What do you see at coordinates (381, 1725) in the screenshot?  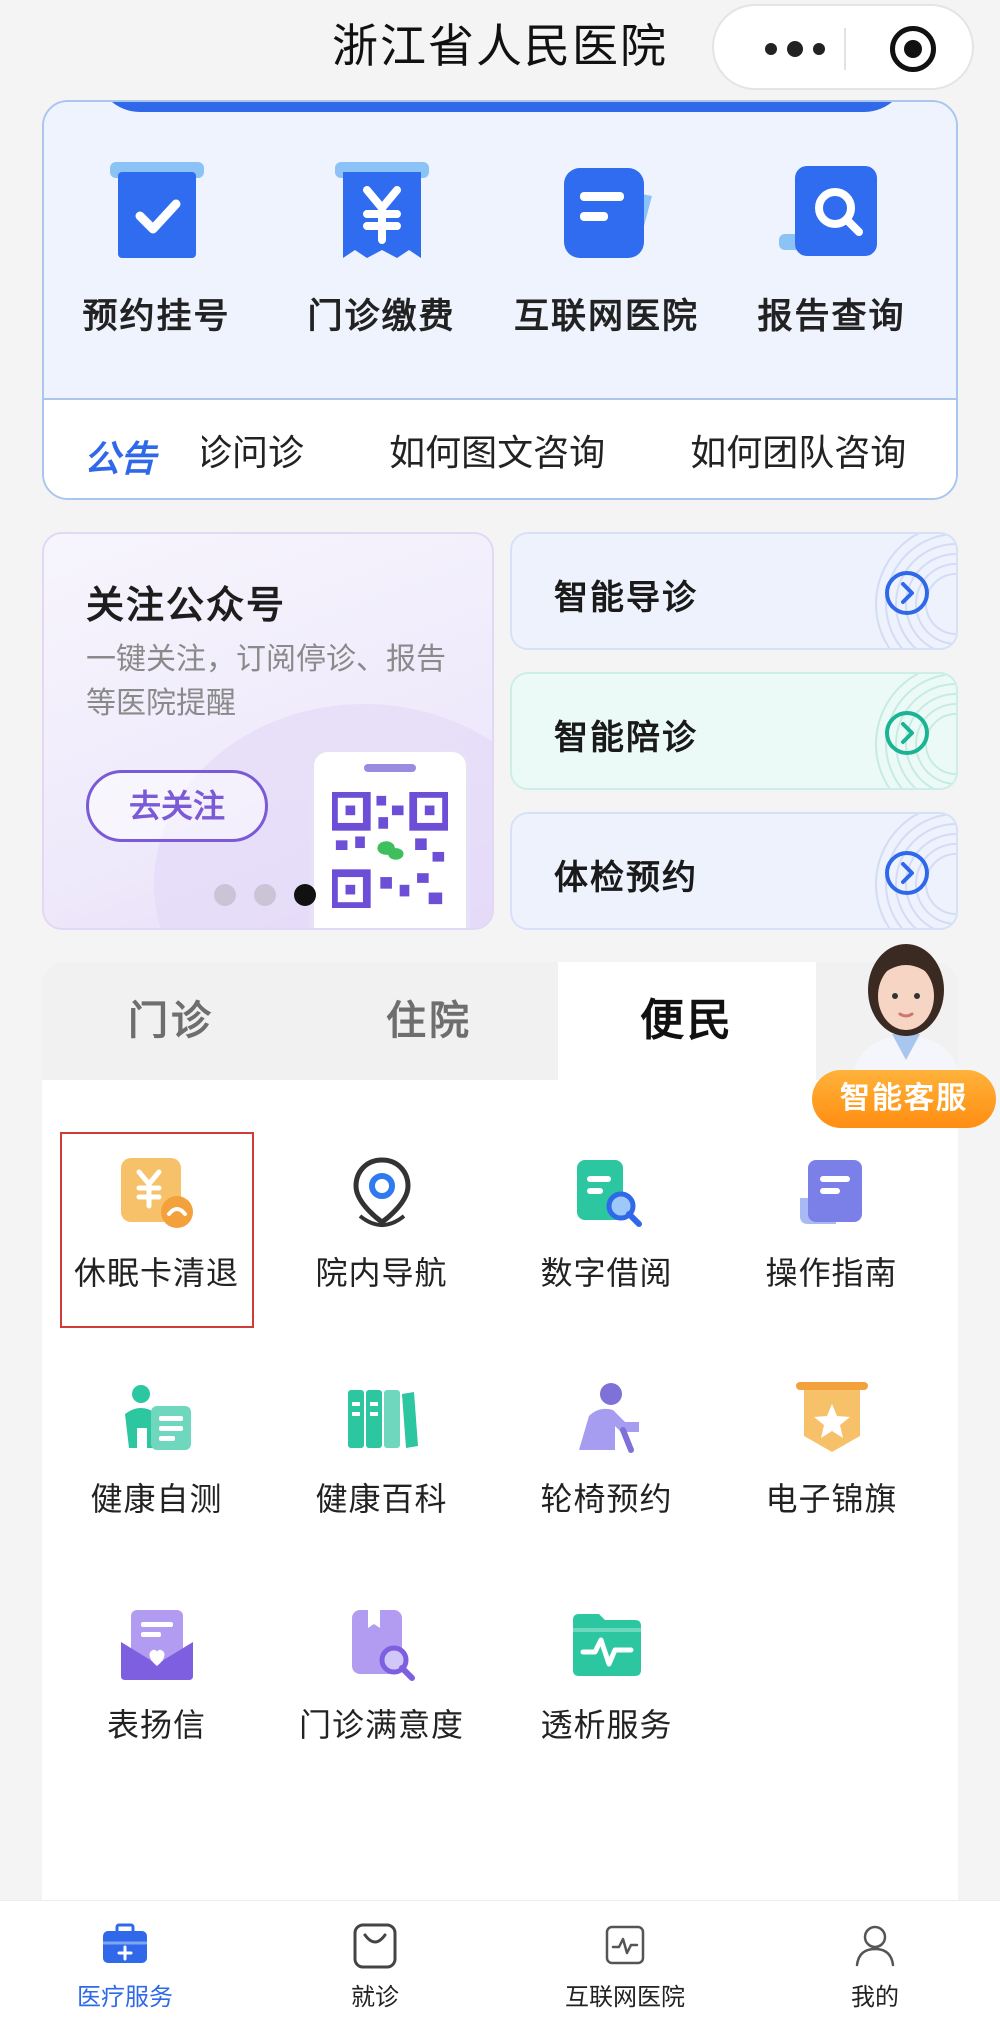 I see `grid-item-label: 门诊满意度` at bounding box center [381, 1725].